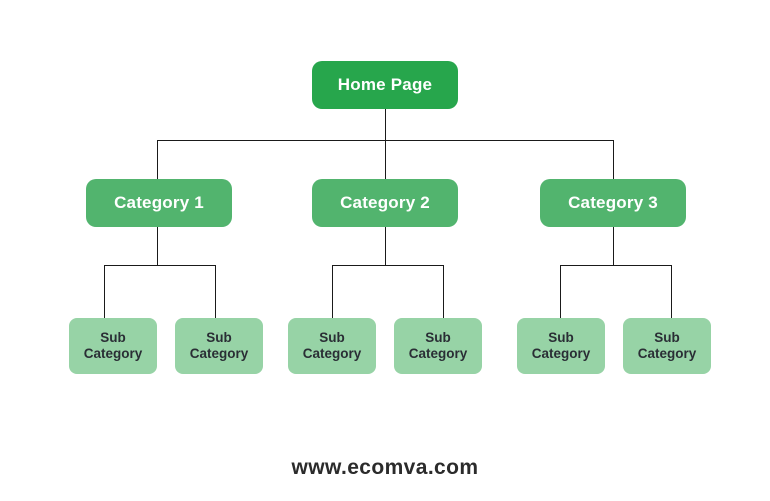  Describe the element at coordinates (671, 291) in the screenshot. I see `connector-drop-sub-3b` at that location.